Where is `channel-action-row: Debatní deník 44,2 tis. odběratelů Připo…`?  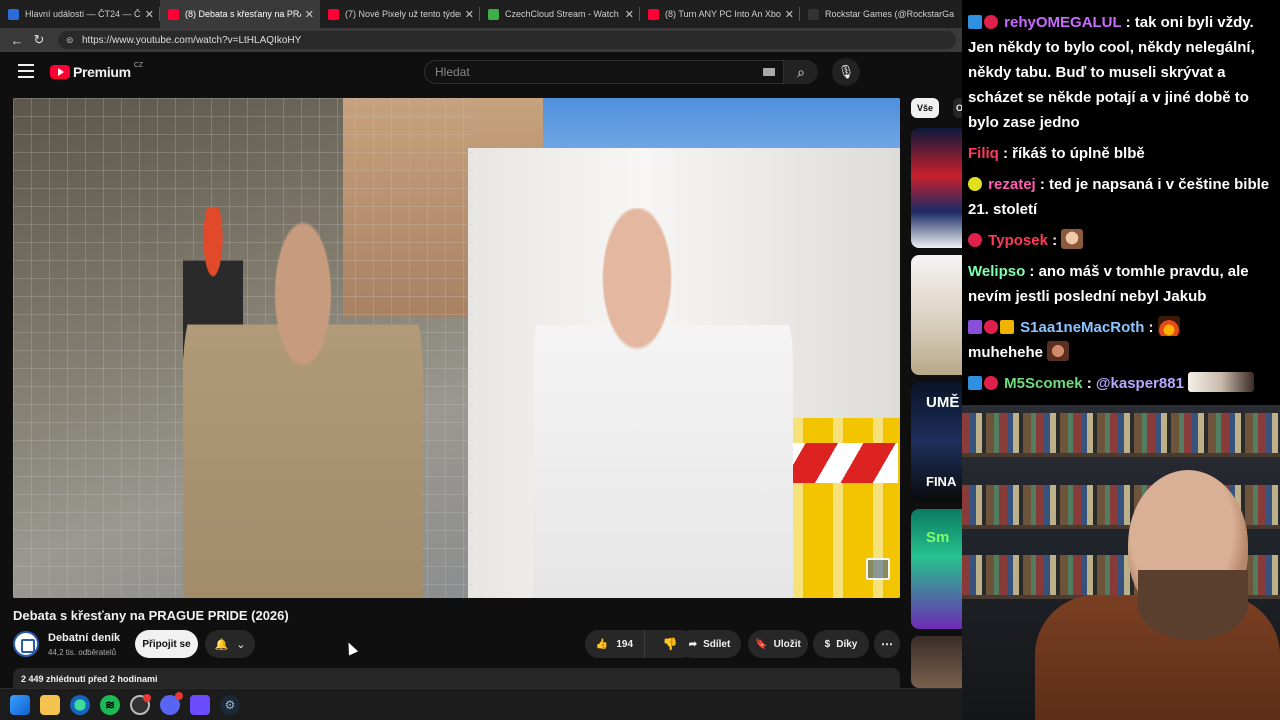 channel-action-row: Debatní deník 44,2 tis. odběratelů Připo… is located at coordinates (456, 646).